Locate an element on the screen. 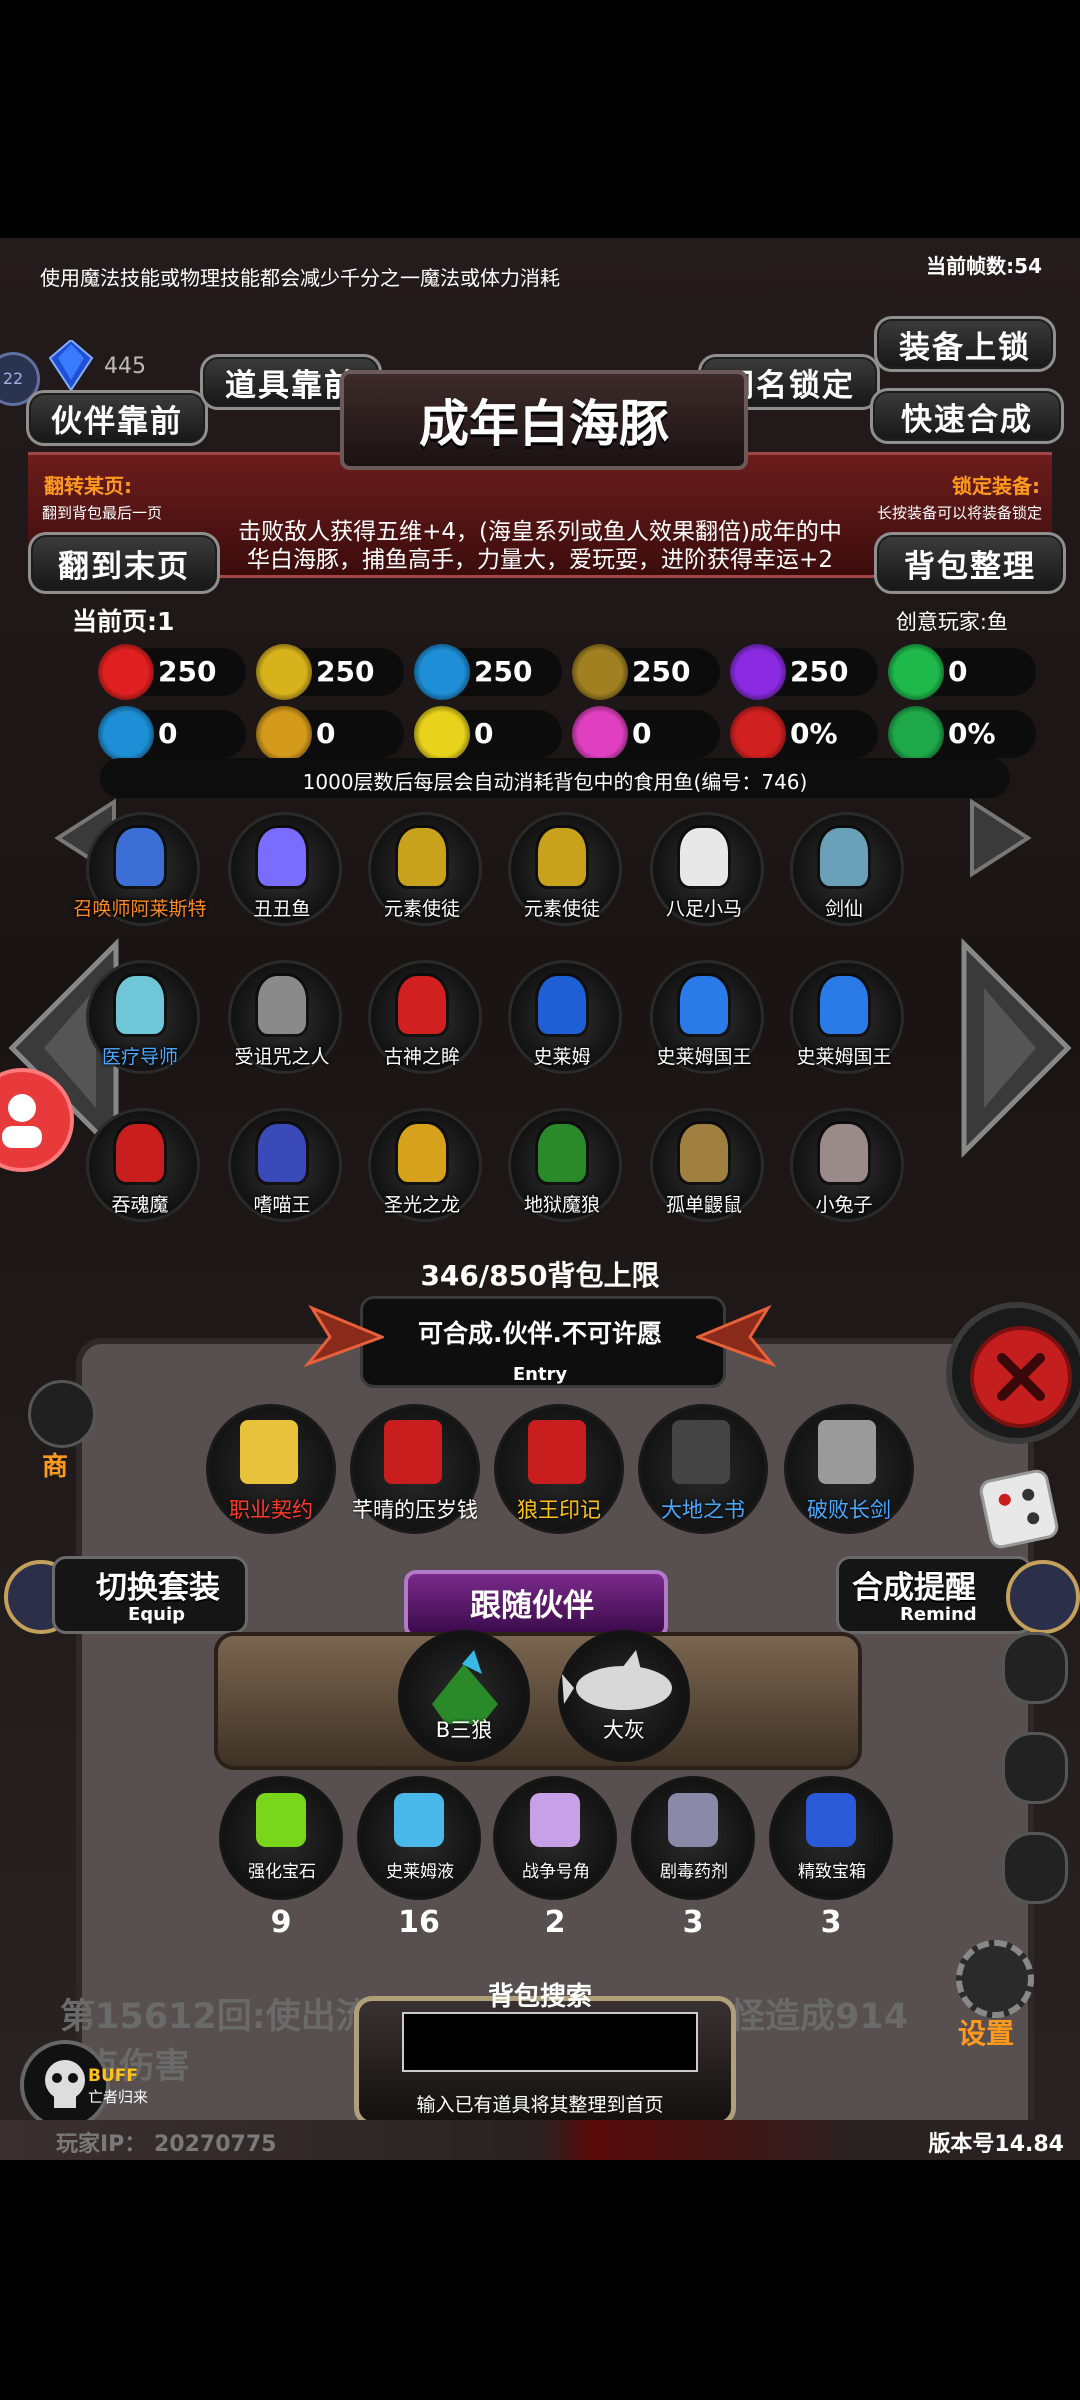 This screenshot has width=1080, height=2400. strength-icon is located at coordinates (284, 672).